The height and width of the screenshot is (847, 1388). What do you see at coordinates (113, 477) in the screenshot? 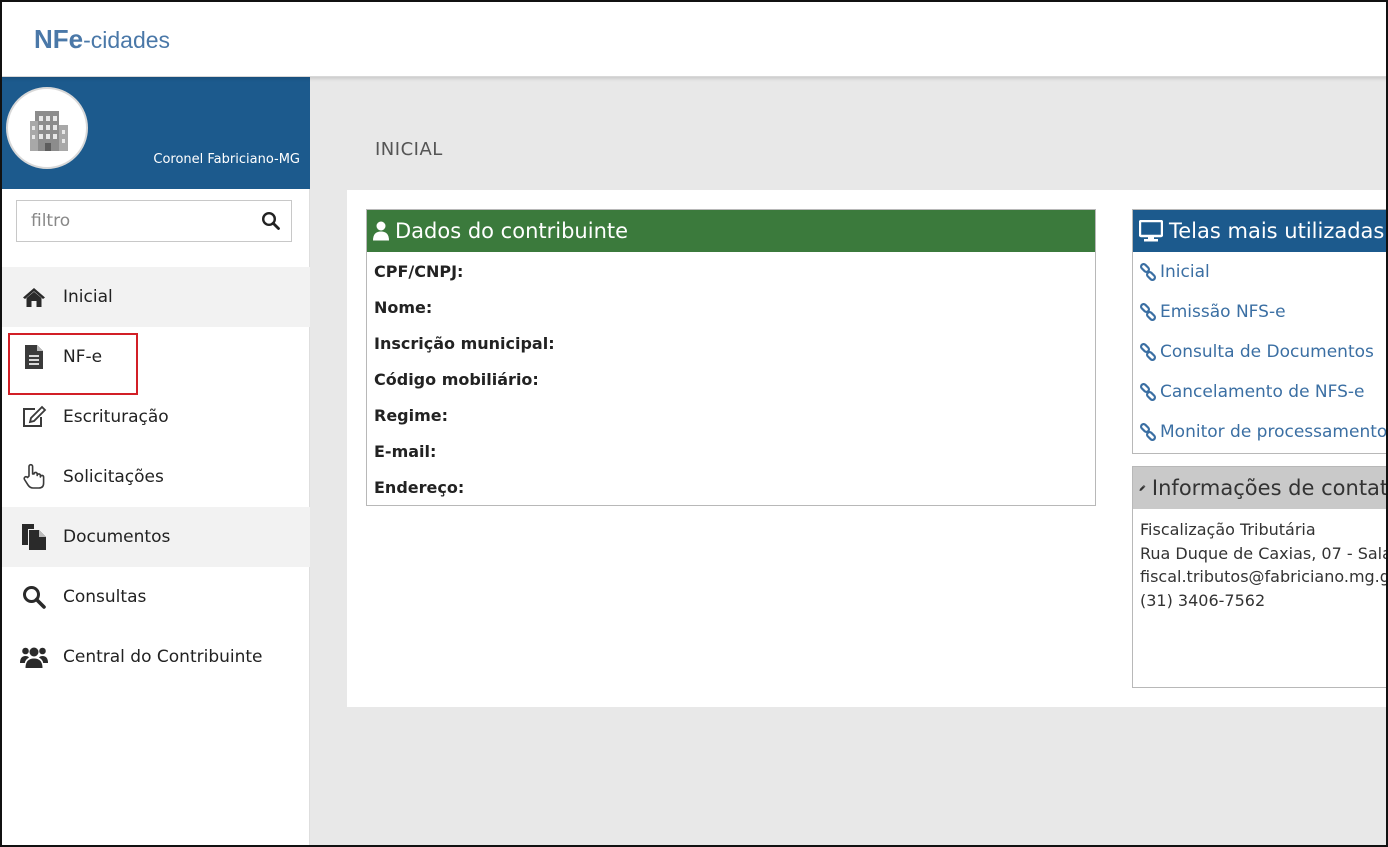
I see `sidebar-item-label: Solicitações` at bounding box center [113, 477].